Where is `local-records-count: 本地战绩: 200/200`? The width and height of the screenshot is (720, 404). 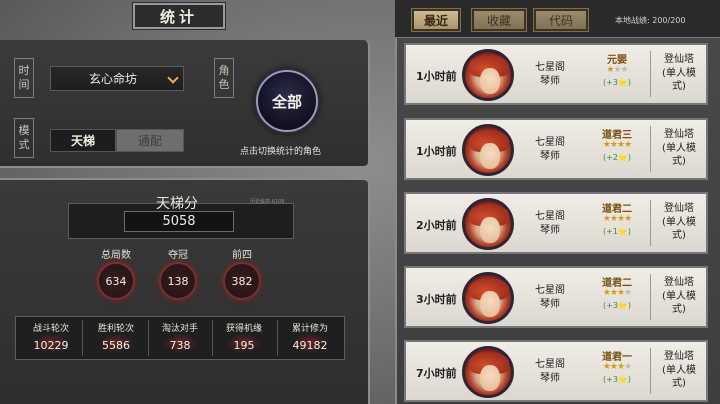
local-records-count: 本地战绩: 200/200 is located at coordinates (650, 20).